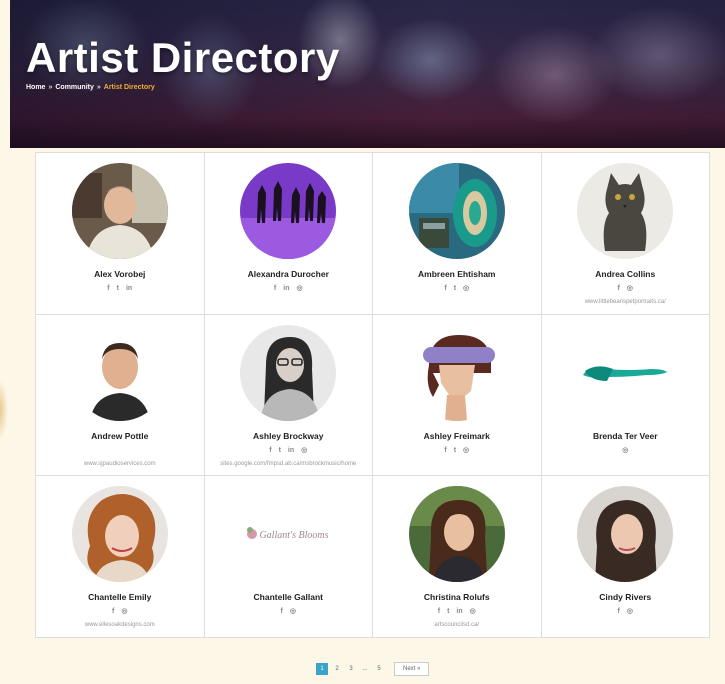 The width and height of the screenshot is (725, 684). Describe the element at coordinates (625, 436) in the screenshot. I see `artist-name: Brenda Ter Veer` at that location.